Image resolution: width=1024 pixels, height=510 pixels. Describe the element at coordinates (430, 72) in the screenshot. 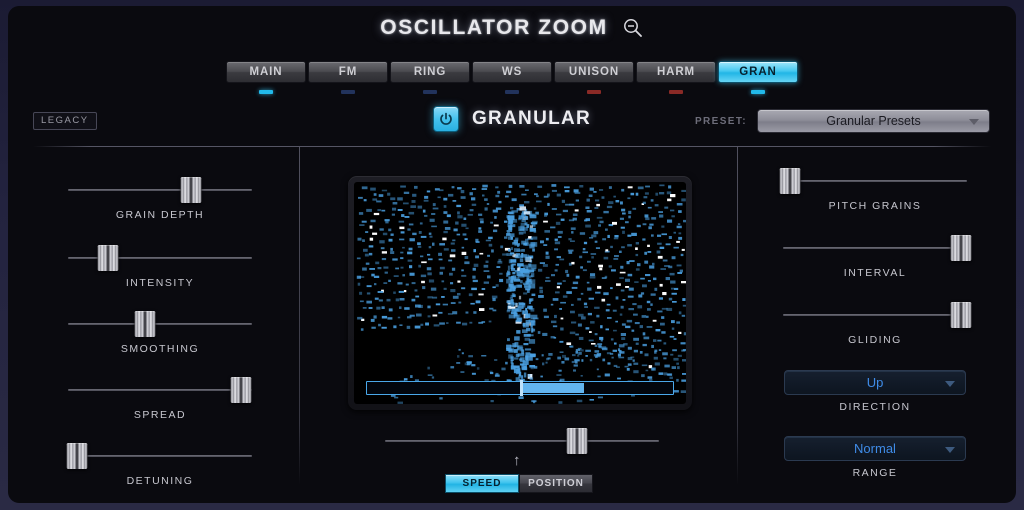

I see `tab-ring: RING` at that location.